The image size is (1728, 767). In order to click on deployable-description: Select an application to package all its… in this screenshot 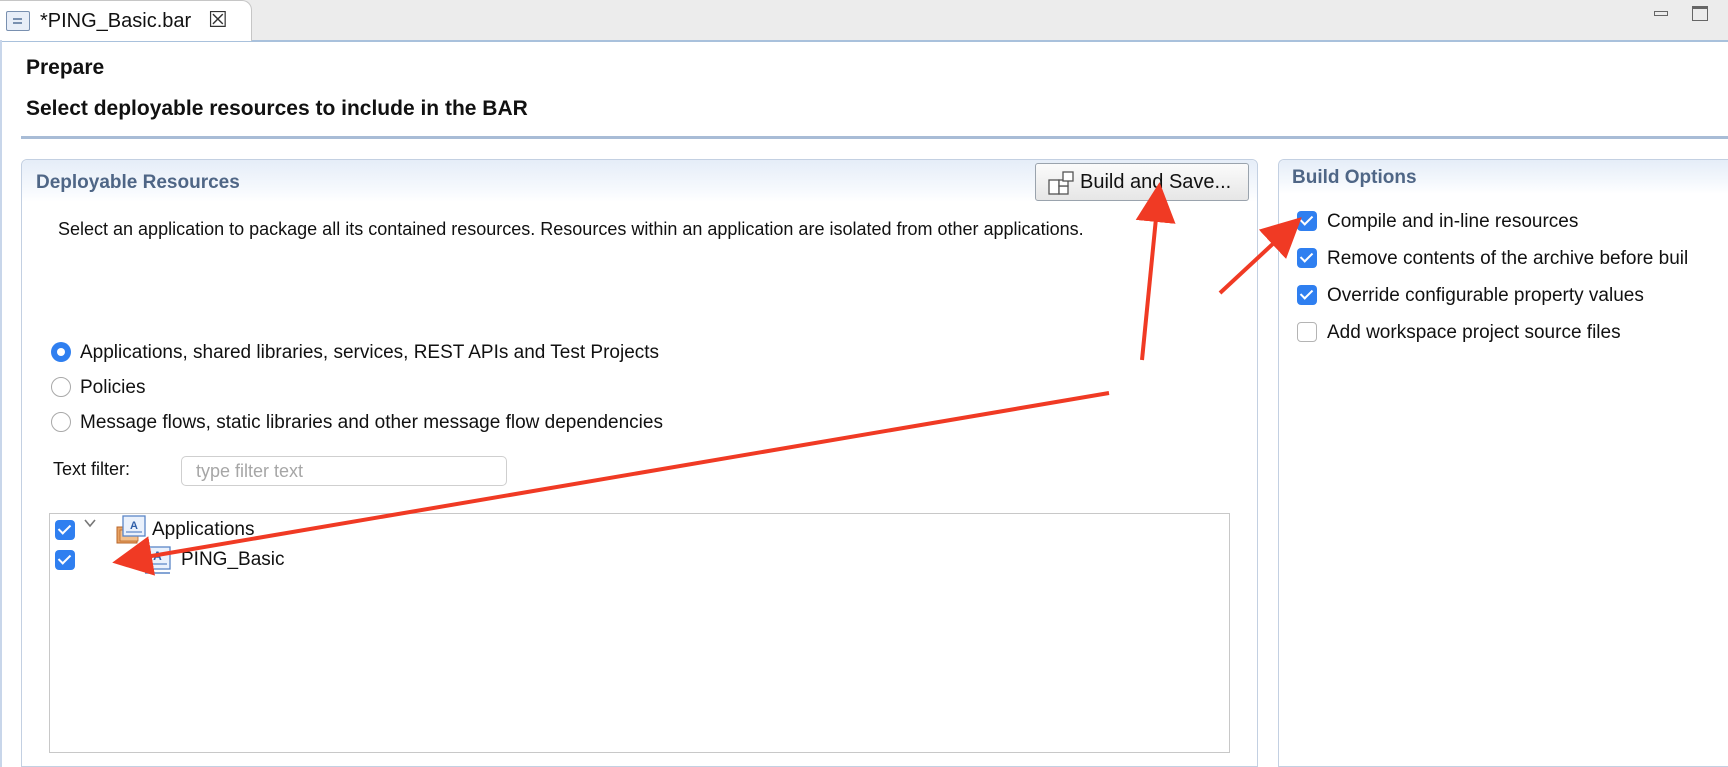, I will do `click(571, 229)`.